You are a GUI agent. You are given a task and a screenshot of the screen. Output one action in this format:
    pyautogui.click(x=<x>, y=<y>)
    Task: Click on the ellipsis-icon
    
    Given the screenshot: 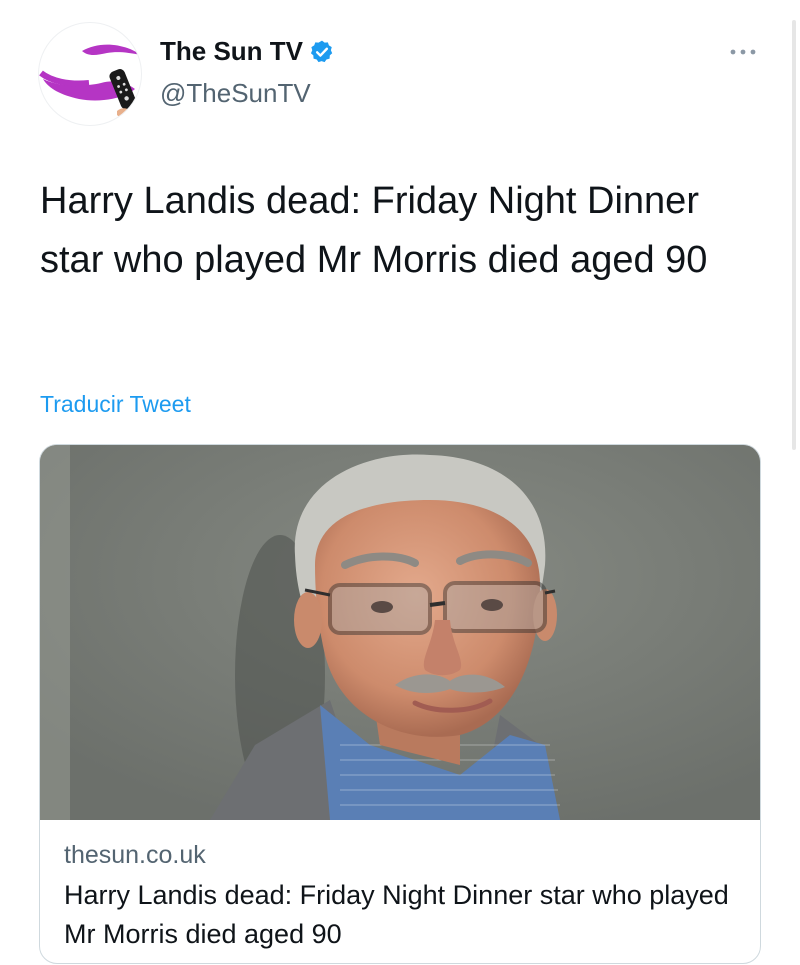 What is the action you would take?
    pyautogui.click(x=743, y=52)
    